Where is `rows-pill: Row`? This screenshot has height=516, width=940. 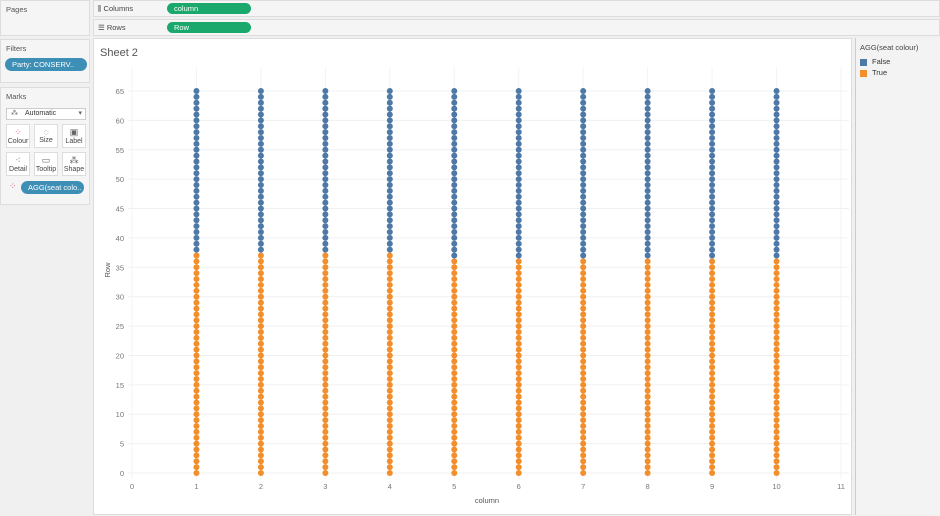
rows-pill: Row is located at coordinates (209, 27).